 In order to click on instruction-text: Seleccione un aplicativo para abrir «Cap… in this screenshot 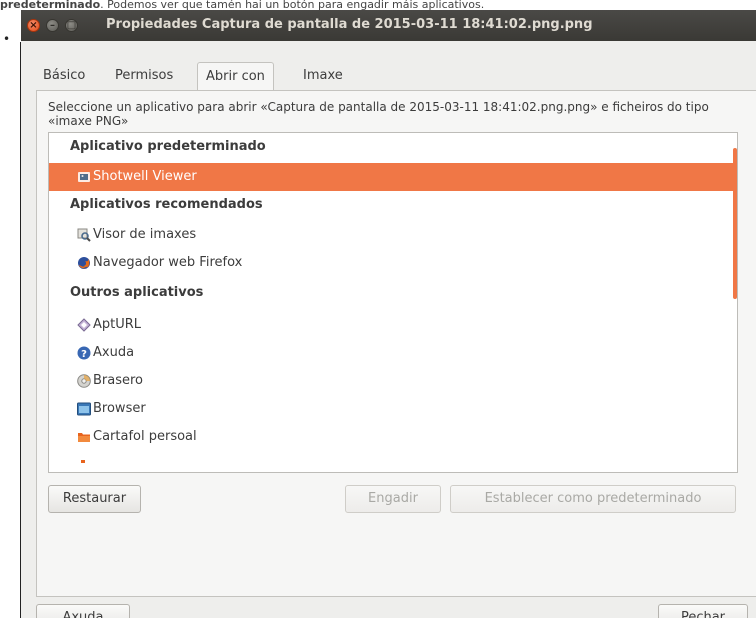, I will do `click(378, 114)`.